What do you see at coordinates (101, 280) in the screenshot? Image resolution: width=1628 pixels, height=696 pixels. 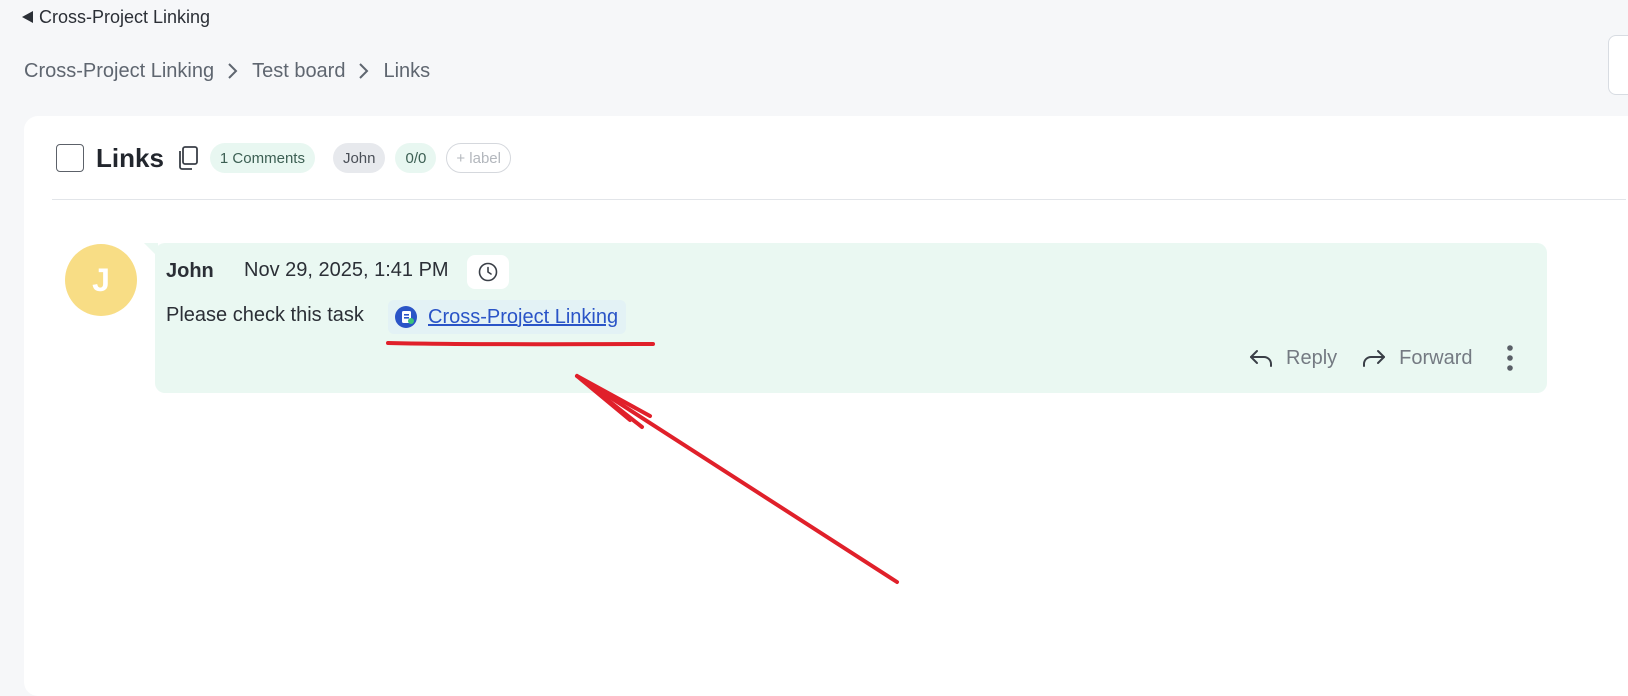 I see `avatar: J` at bounding box center [101, 280].